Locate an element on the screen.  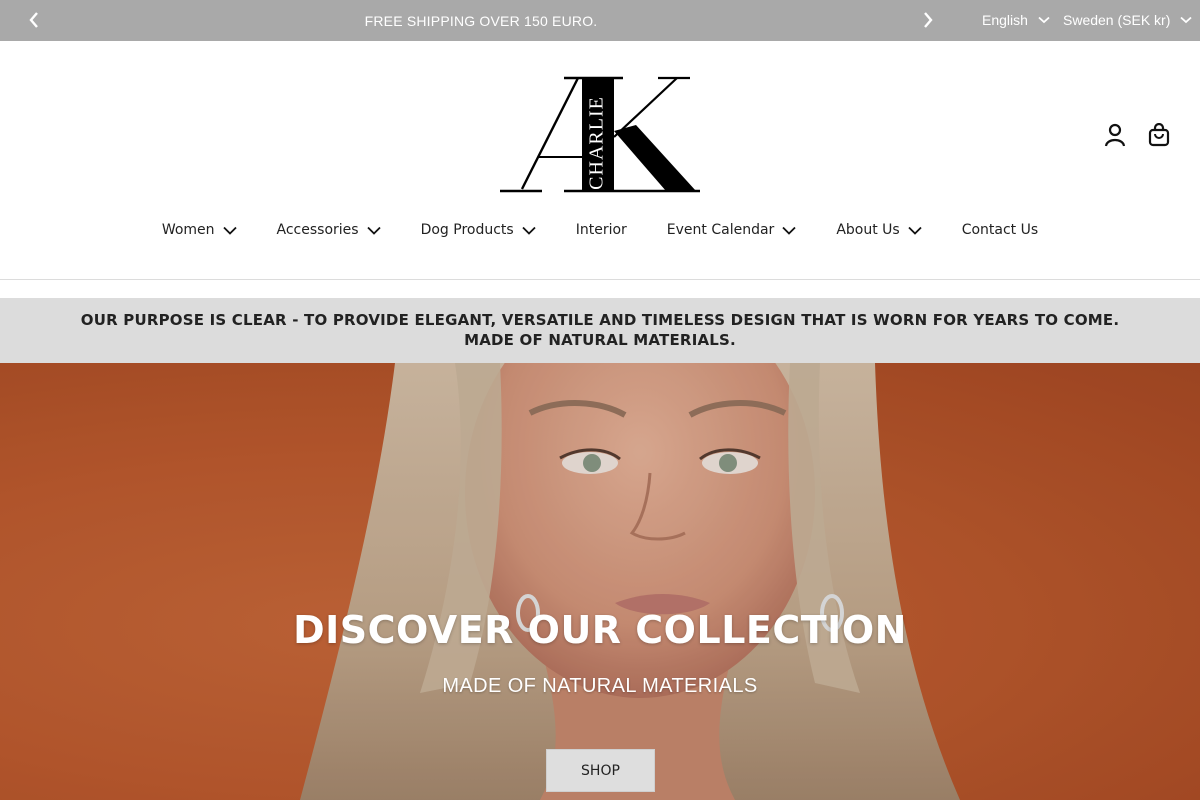
chevron-right-icon is located at coordinates (928, 20).